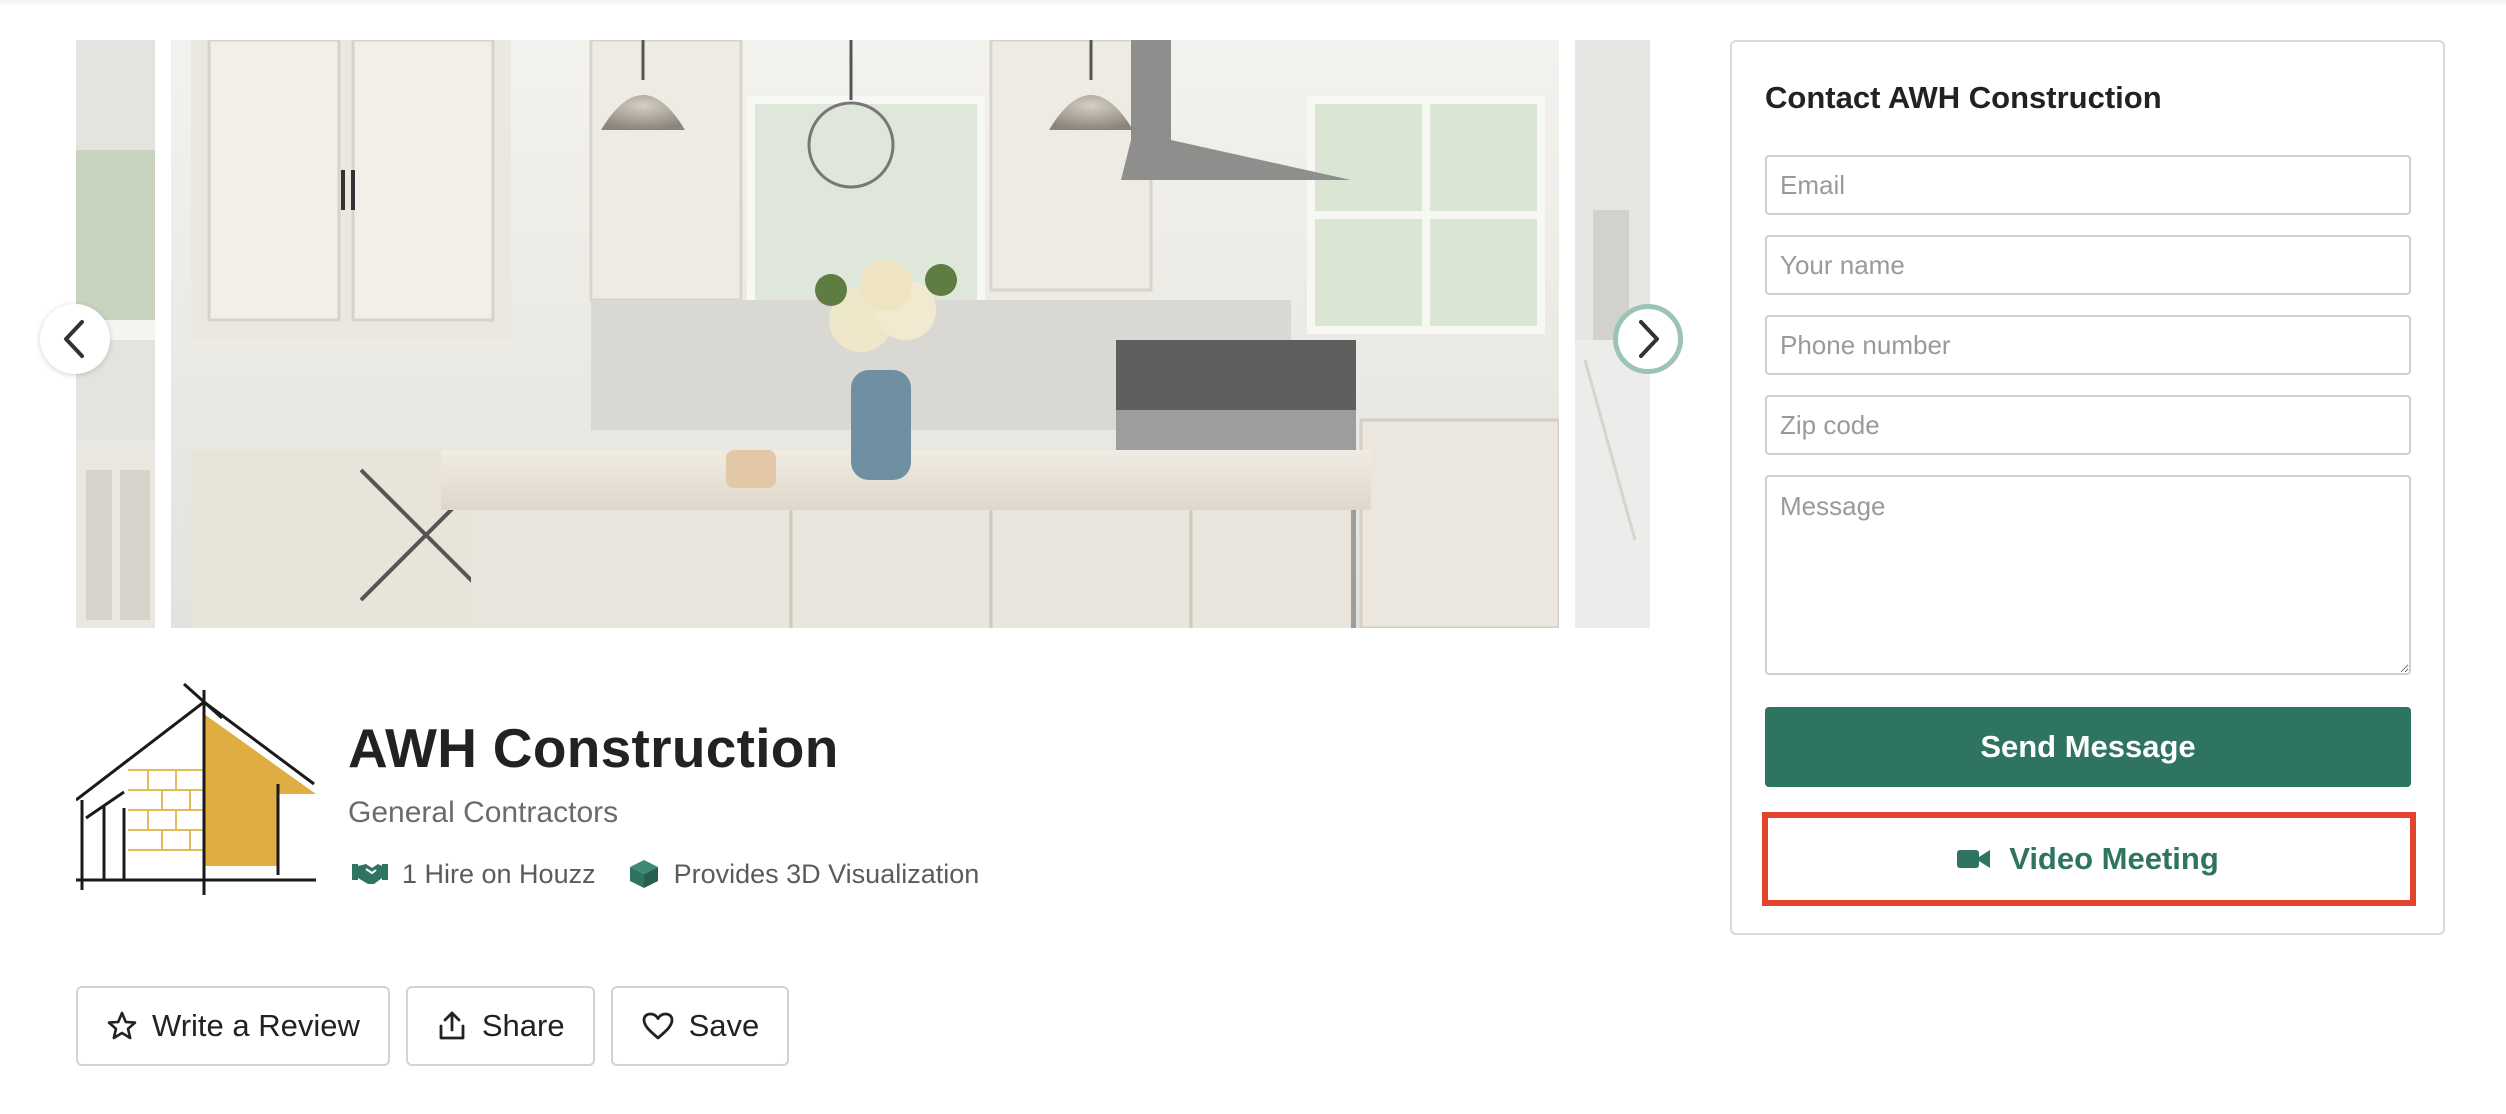  I want to click on share-label: Share, so click(523, 1025).